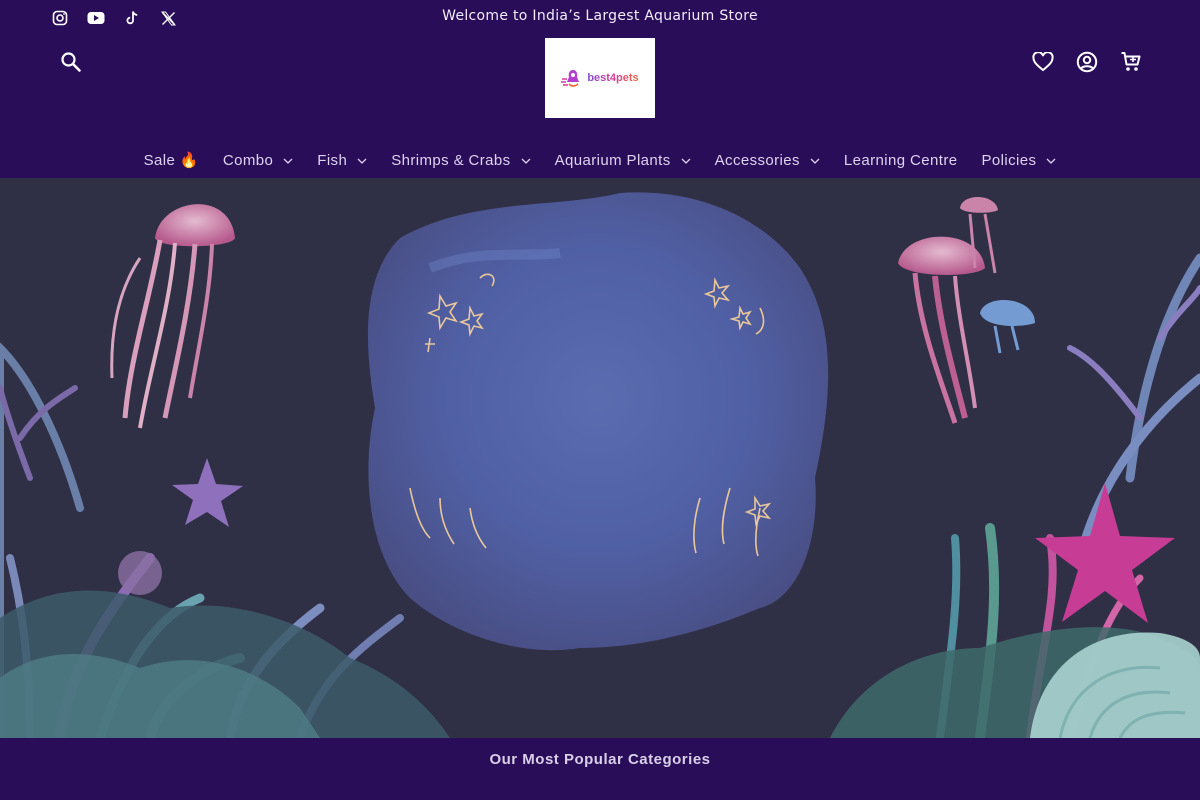 Image resolution: width=1200 pixels, height=800 pixels. What do you see at coordinates (172, 316) in the screenshot?
I see `jellyfish-left` at bounding box center [172, 316].